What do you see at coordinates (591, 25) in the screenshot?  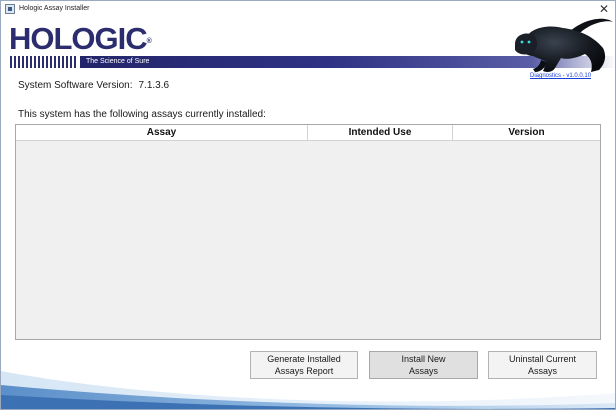 I see `panther-tail` at bounding box center [591, 25].